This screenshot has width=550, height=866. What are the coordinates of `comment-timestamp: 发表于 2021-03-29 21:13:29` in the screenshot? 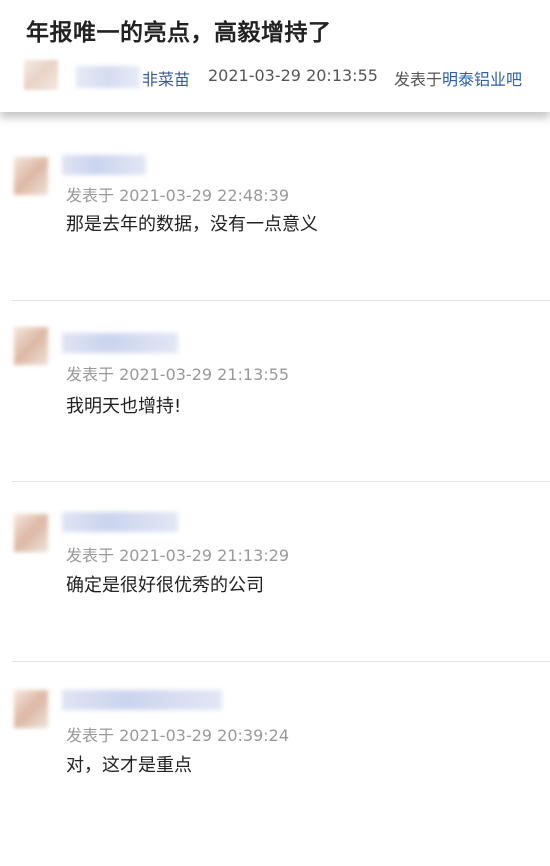 It's located at (178, 555).